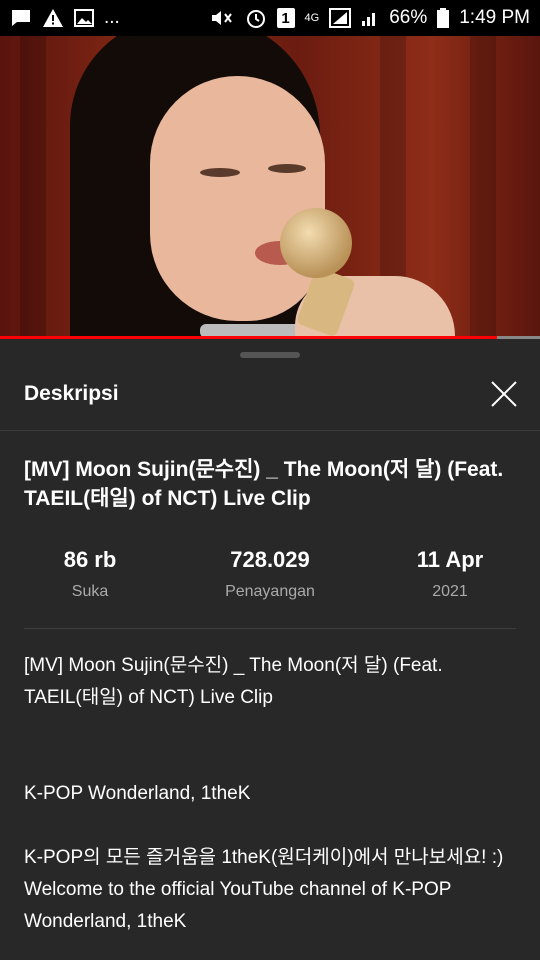 The image size is (540, 960). I want to click on close-button, so click(504, 394).